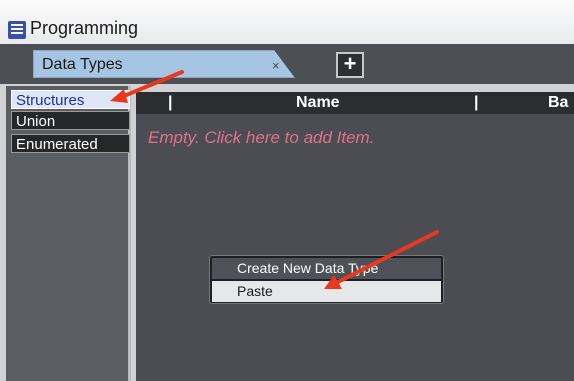 Image resolution: width=574 pixels, height=381 pixels. I want to click on grid-header: | Name | Ba, so click(355, 103).